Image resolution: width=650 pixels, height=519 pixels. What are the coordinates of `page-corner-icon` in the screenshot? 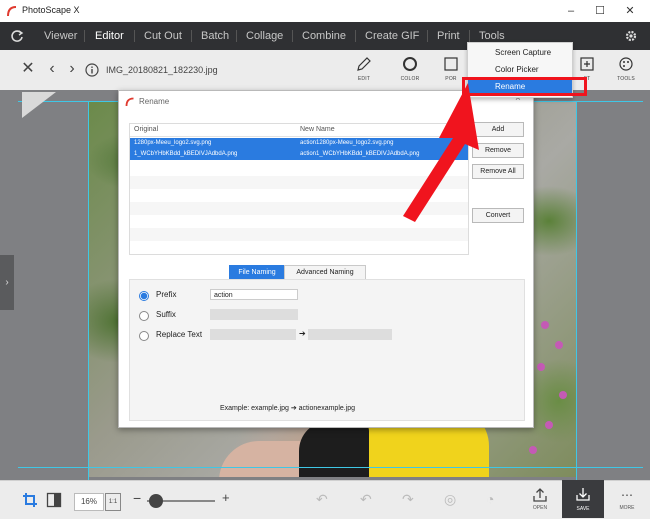 It's located at (39, 105).